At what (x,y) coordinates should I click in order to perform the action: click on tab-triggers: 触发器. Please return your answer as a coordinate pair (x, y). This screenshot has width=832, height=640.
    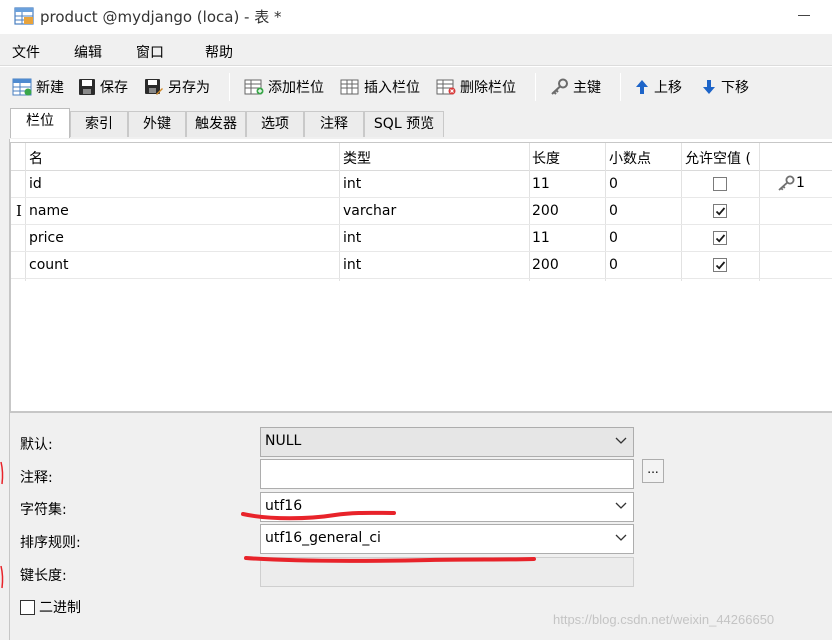
    Looking at the image, I should click on (216, 124).